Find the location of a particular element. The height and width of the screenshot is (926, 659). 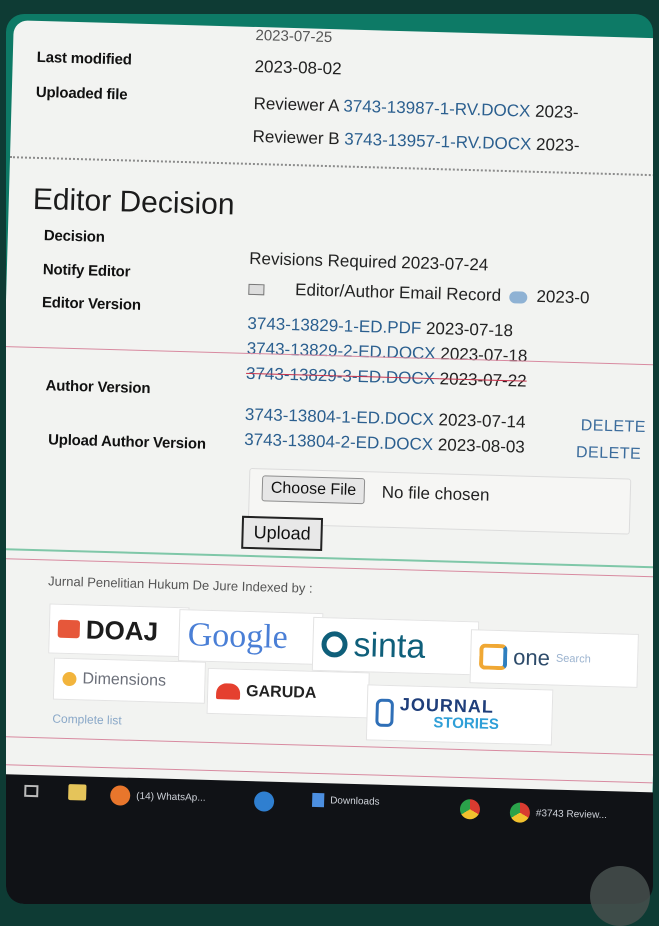

sinta-logo: sinta is located at coordinates (395, 646).